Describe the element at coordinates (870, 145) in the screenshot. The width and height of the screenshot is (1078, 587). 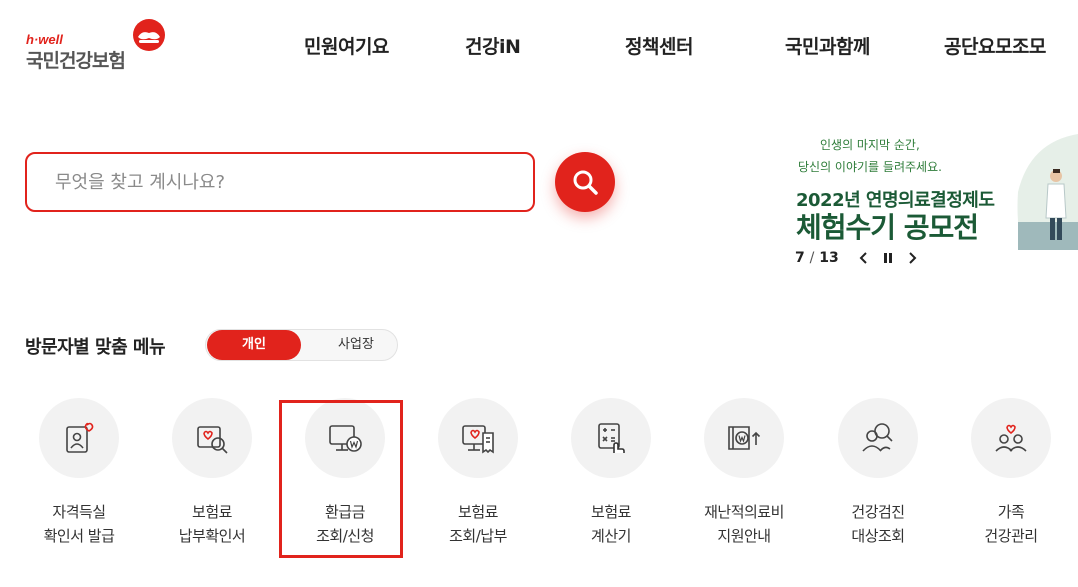
I see `banner-line1: 인생의 마지막 순간,` at that location.